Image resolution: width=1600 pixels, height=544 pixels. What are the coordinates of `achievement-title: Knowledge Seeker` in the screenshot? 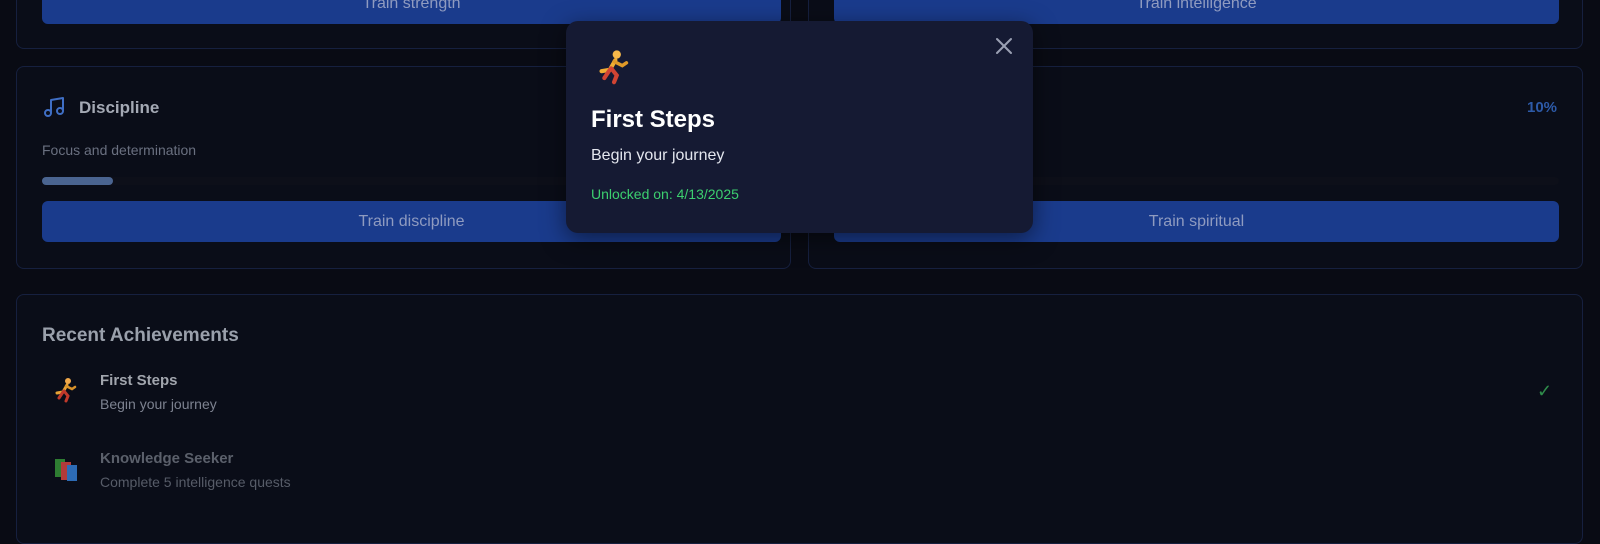 It's located at (167, 458).